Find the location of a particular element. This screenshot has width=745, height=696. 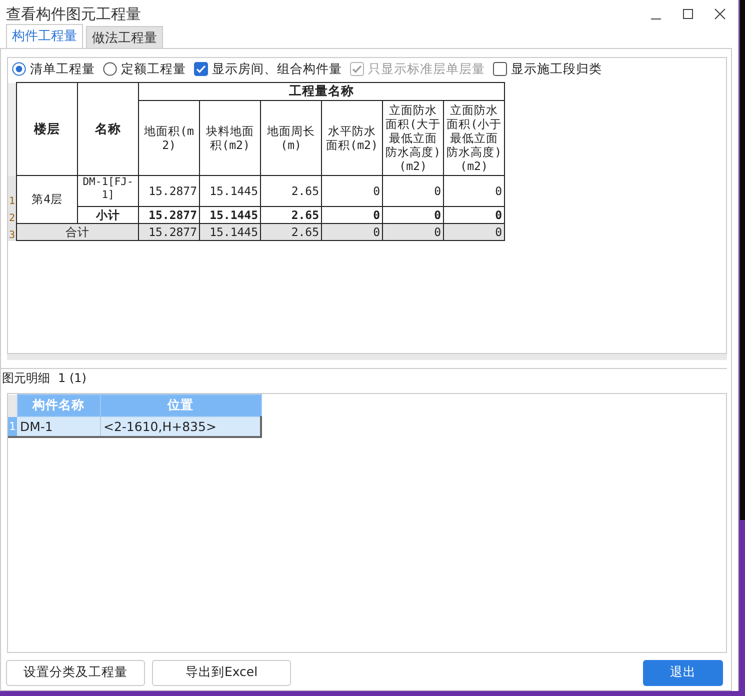

column-header: 地面周长(m) is located at coordinates (291, 138).